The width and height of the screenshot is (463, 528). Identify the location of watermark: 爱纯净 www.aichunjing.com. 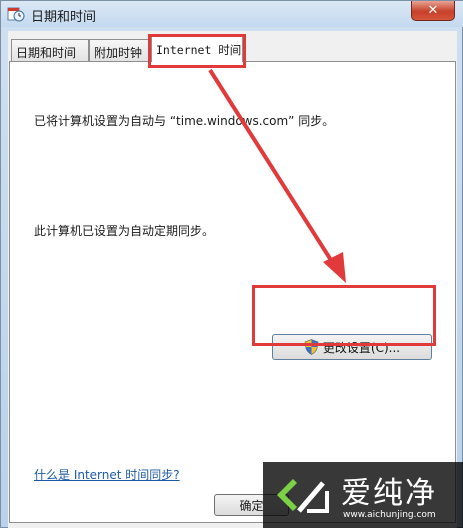
(363, 495).